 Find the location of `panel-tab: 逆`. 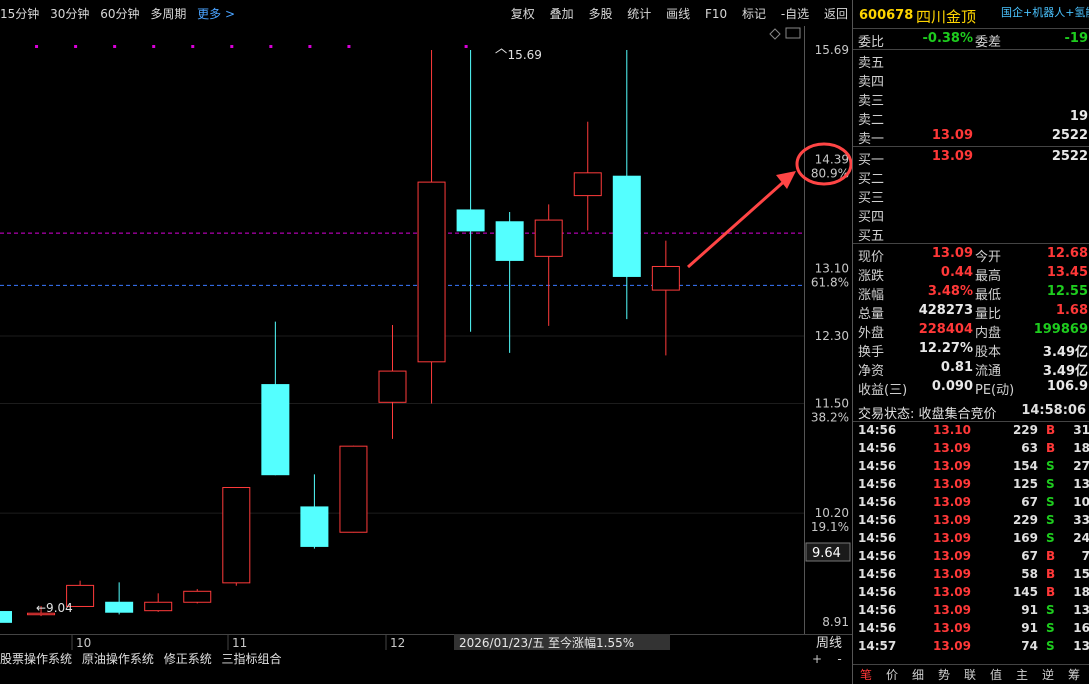

panel-tab: 逆 is located at coordinates (1048, 674).